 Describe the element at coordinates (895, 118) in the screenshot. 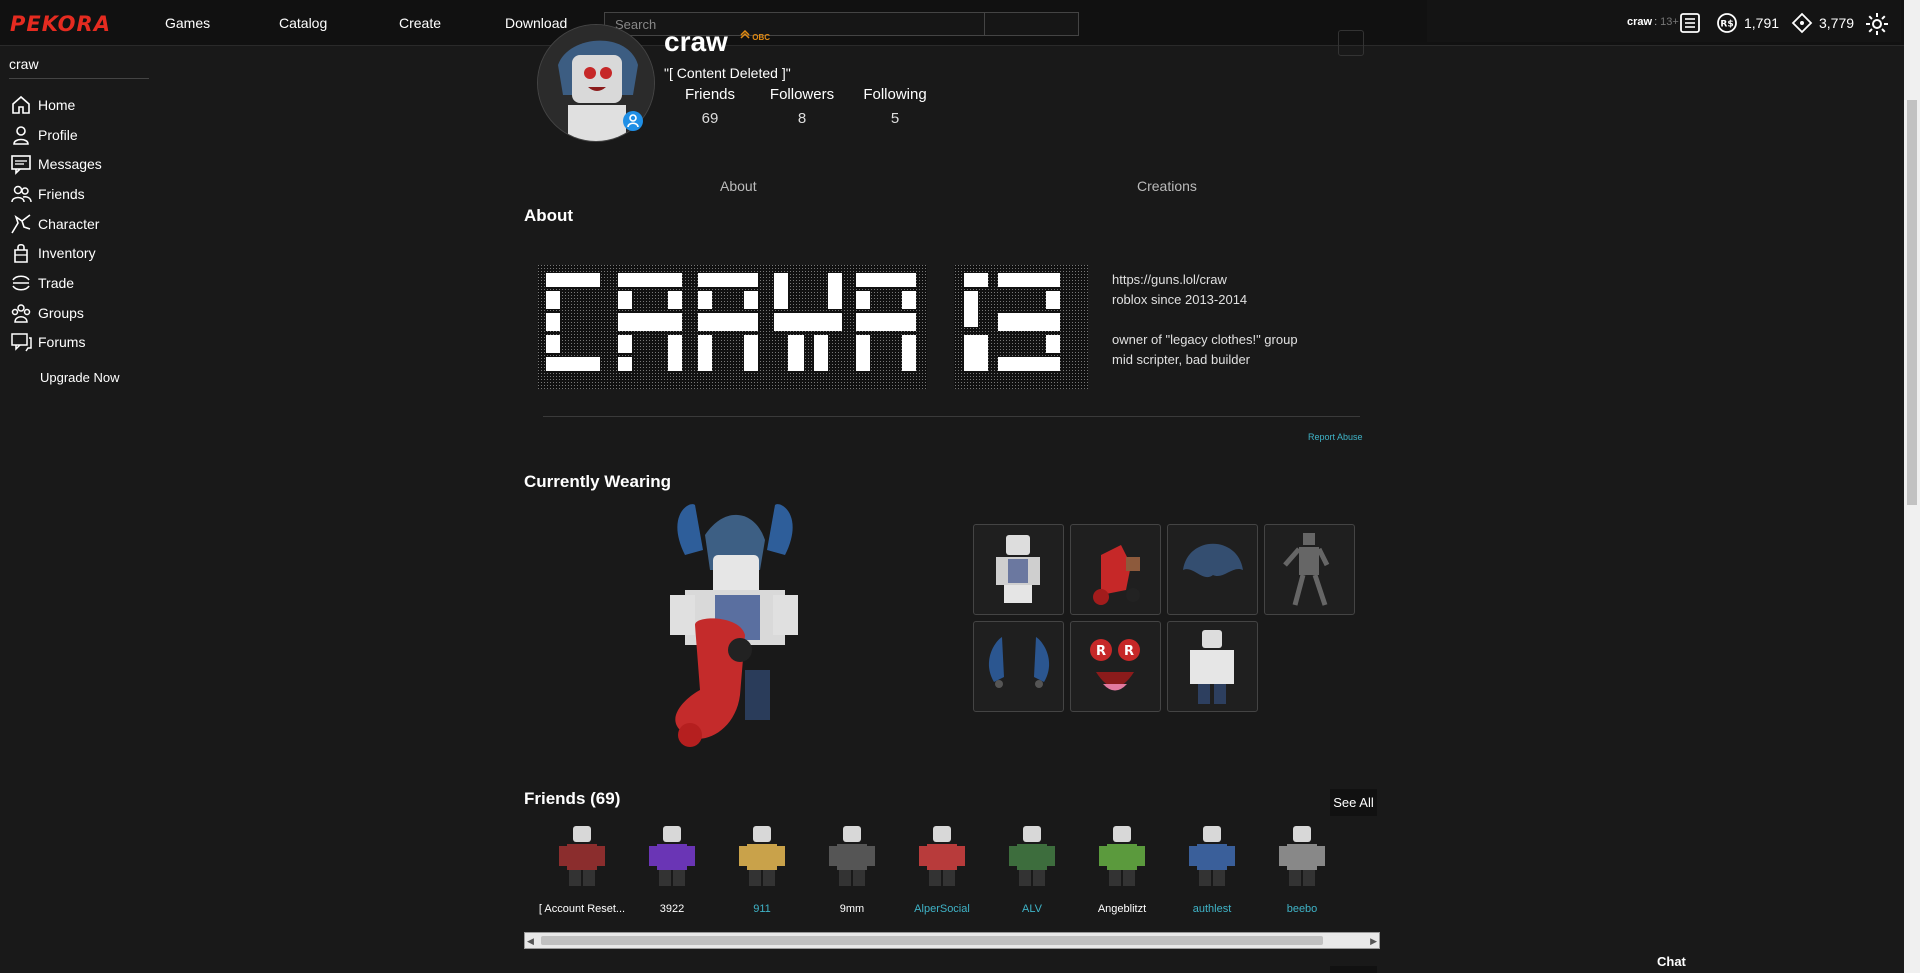

I see `following-stat-value: 5` at that location.